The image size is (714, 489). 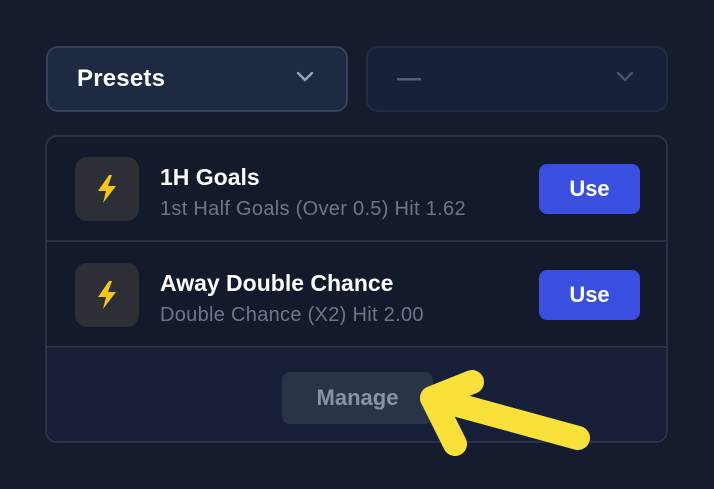 I want to click on preset-subtitle: 1st Half Goals (Over 0.5) Hit 1.62, so click(x=313, y=209).